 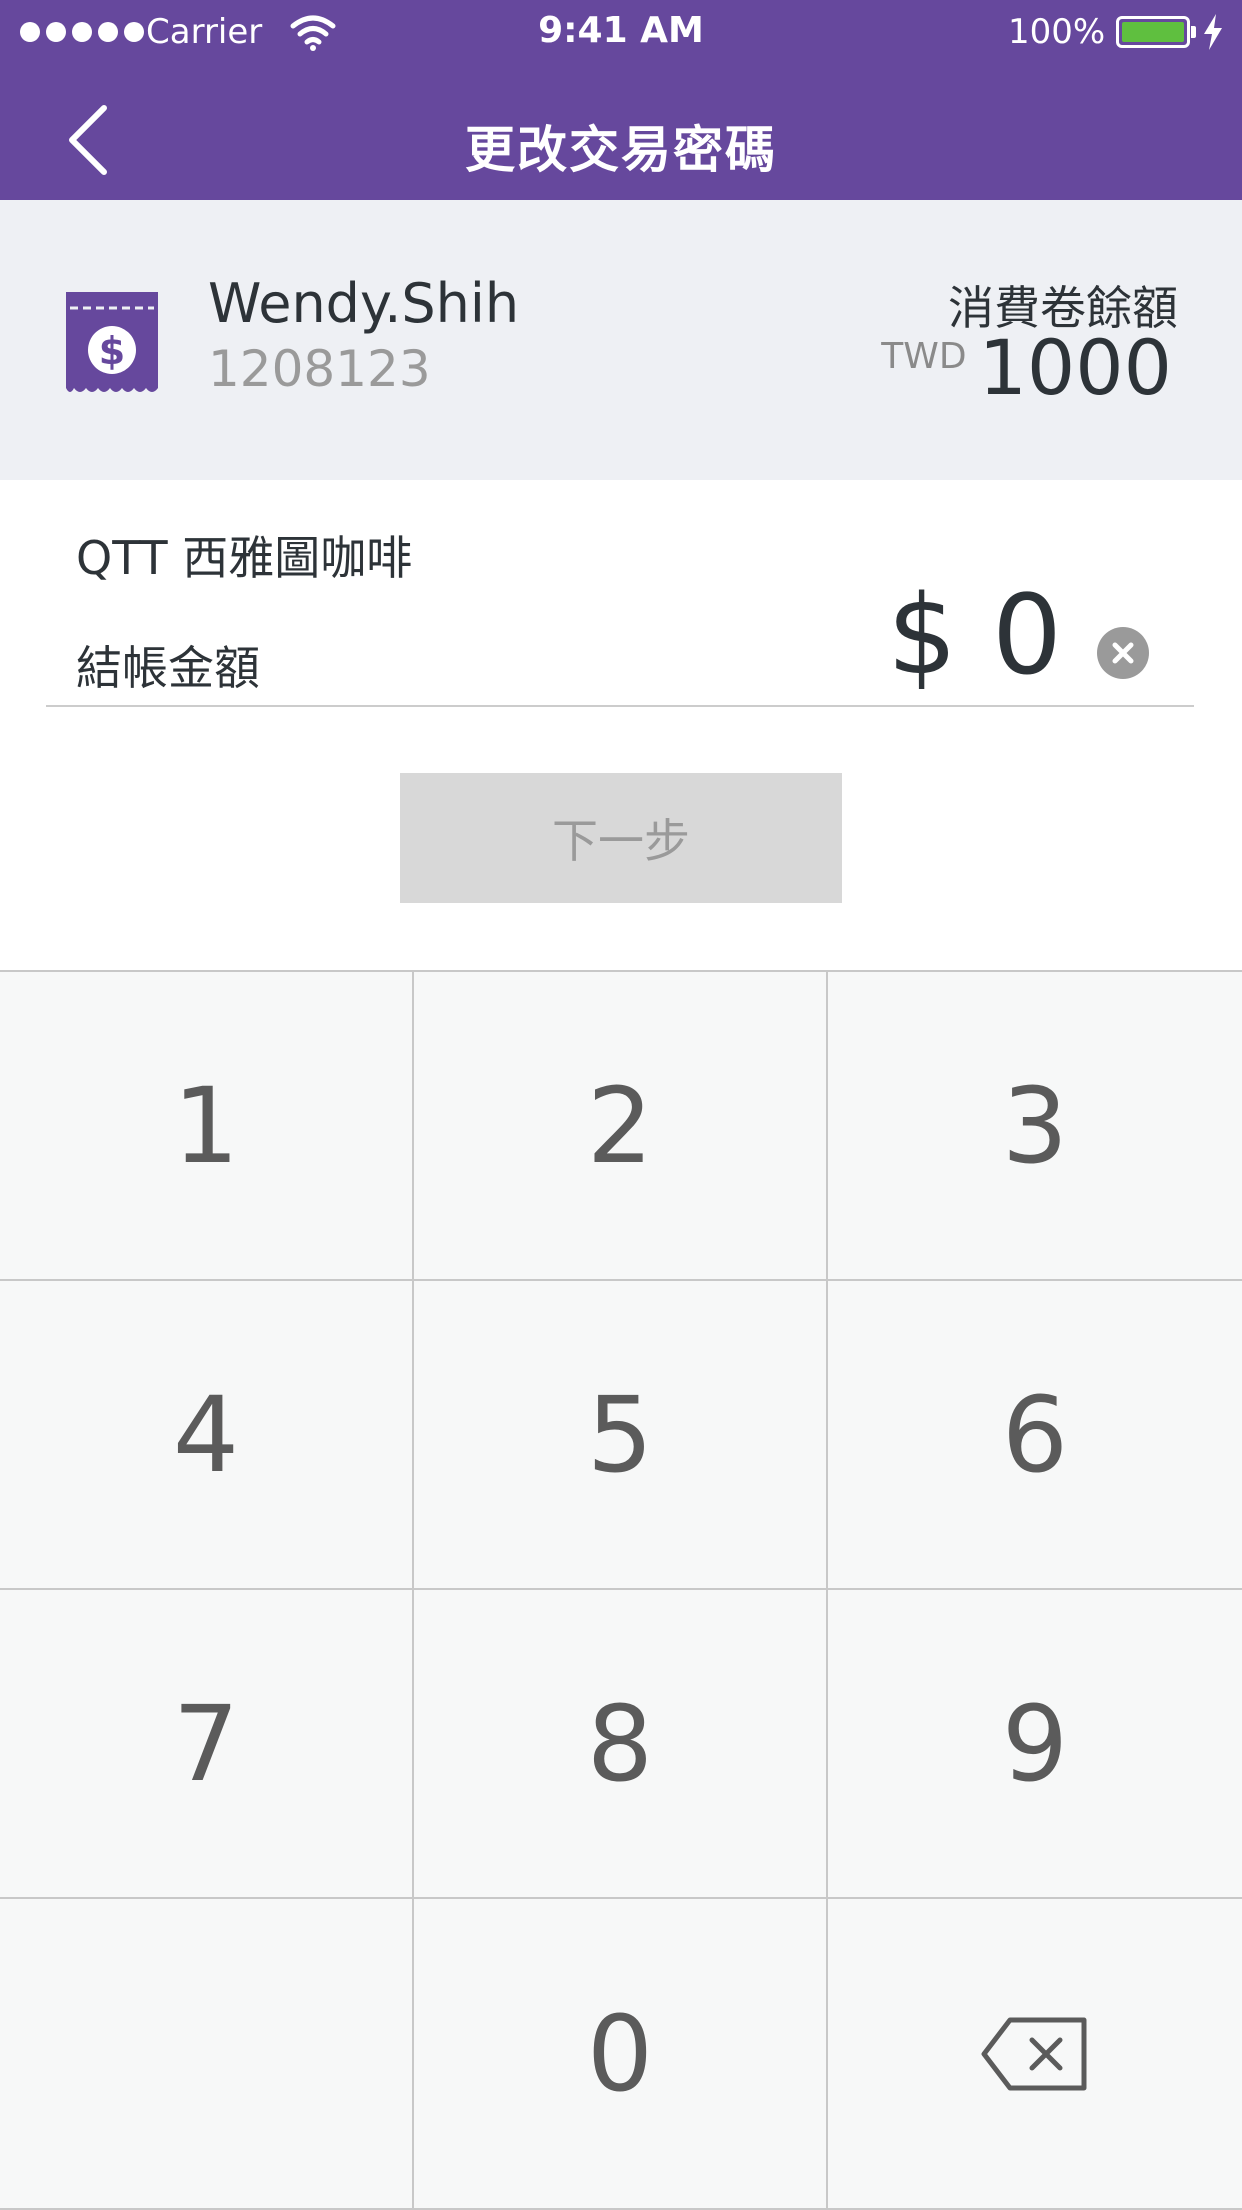 What do you see at coordinates (168, 668) in the screenshot?
I see `amount-label: 結帳金額` at bounding box center [168, 668].